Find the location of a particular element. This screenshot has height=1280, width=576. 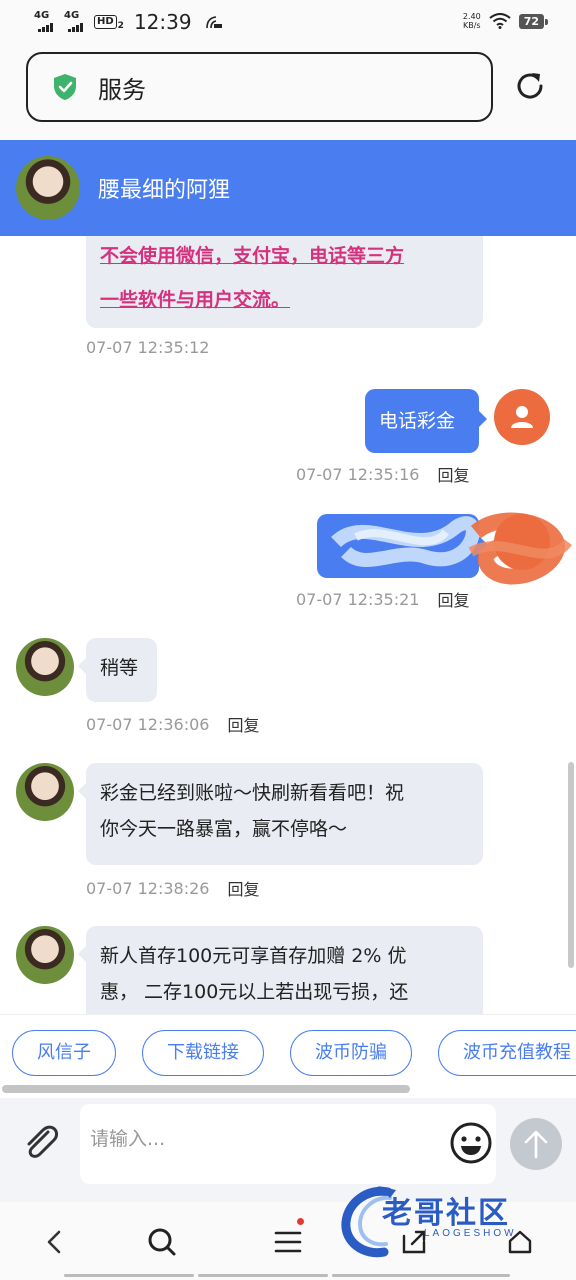

message-time: 07-07 12:35:12 is located at coordinates (148, 347).